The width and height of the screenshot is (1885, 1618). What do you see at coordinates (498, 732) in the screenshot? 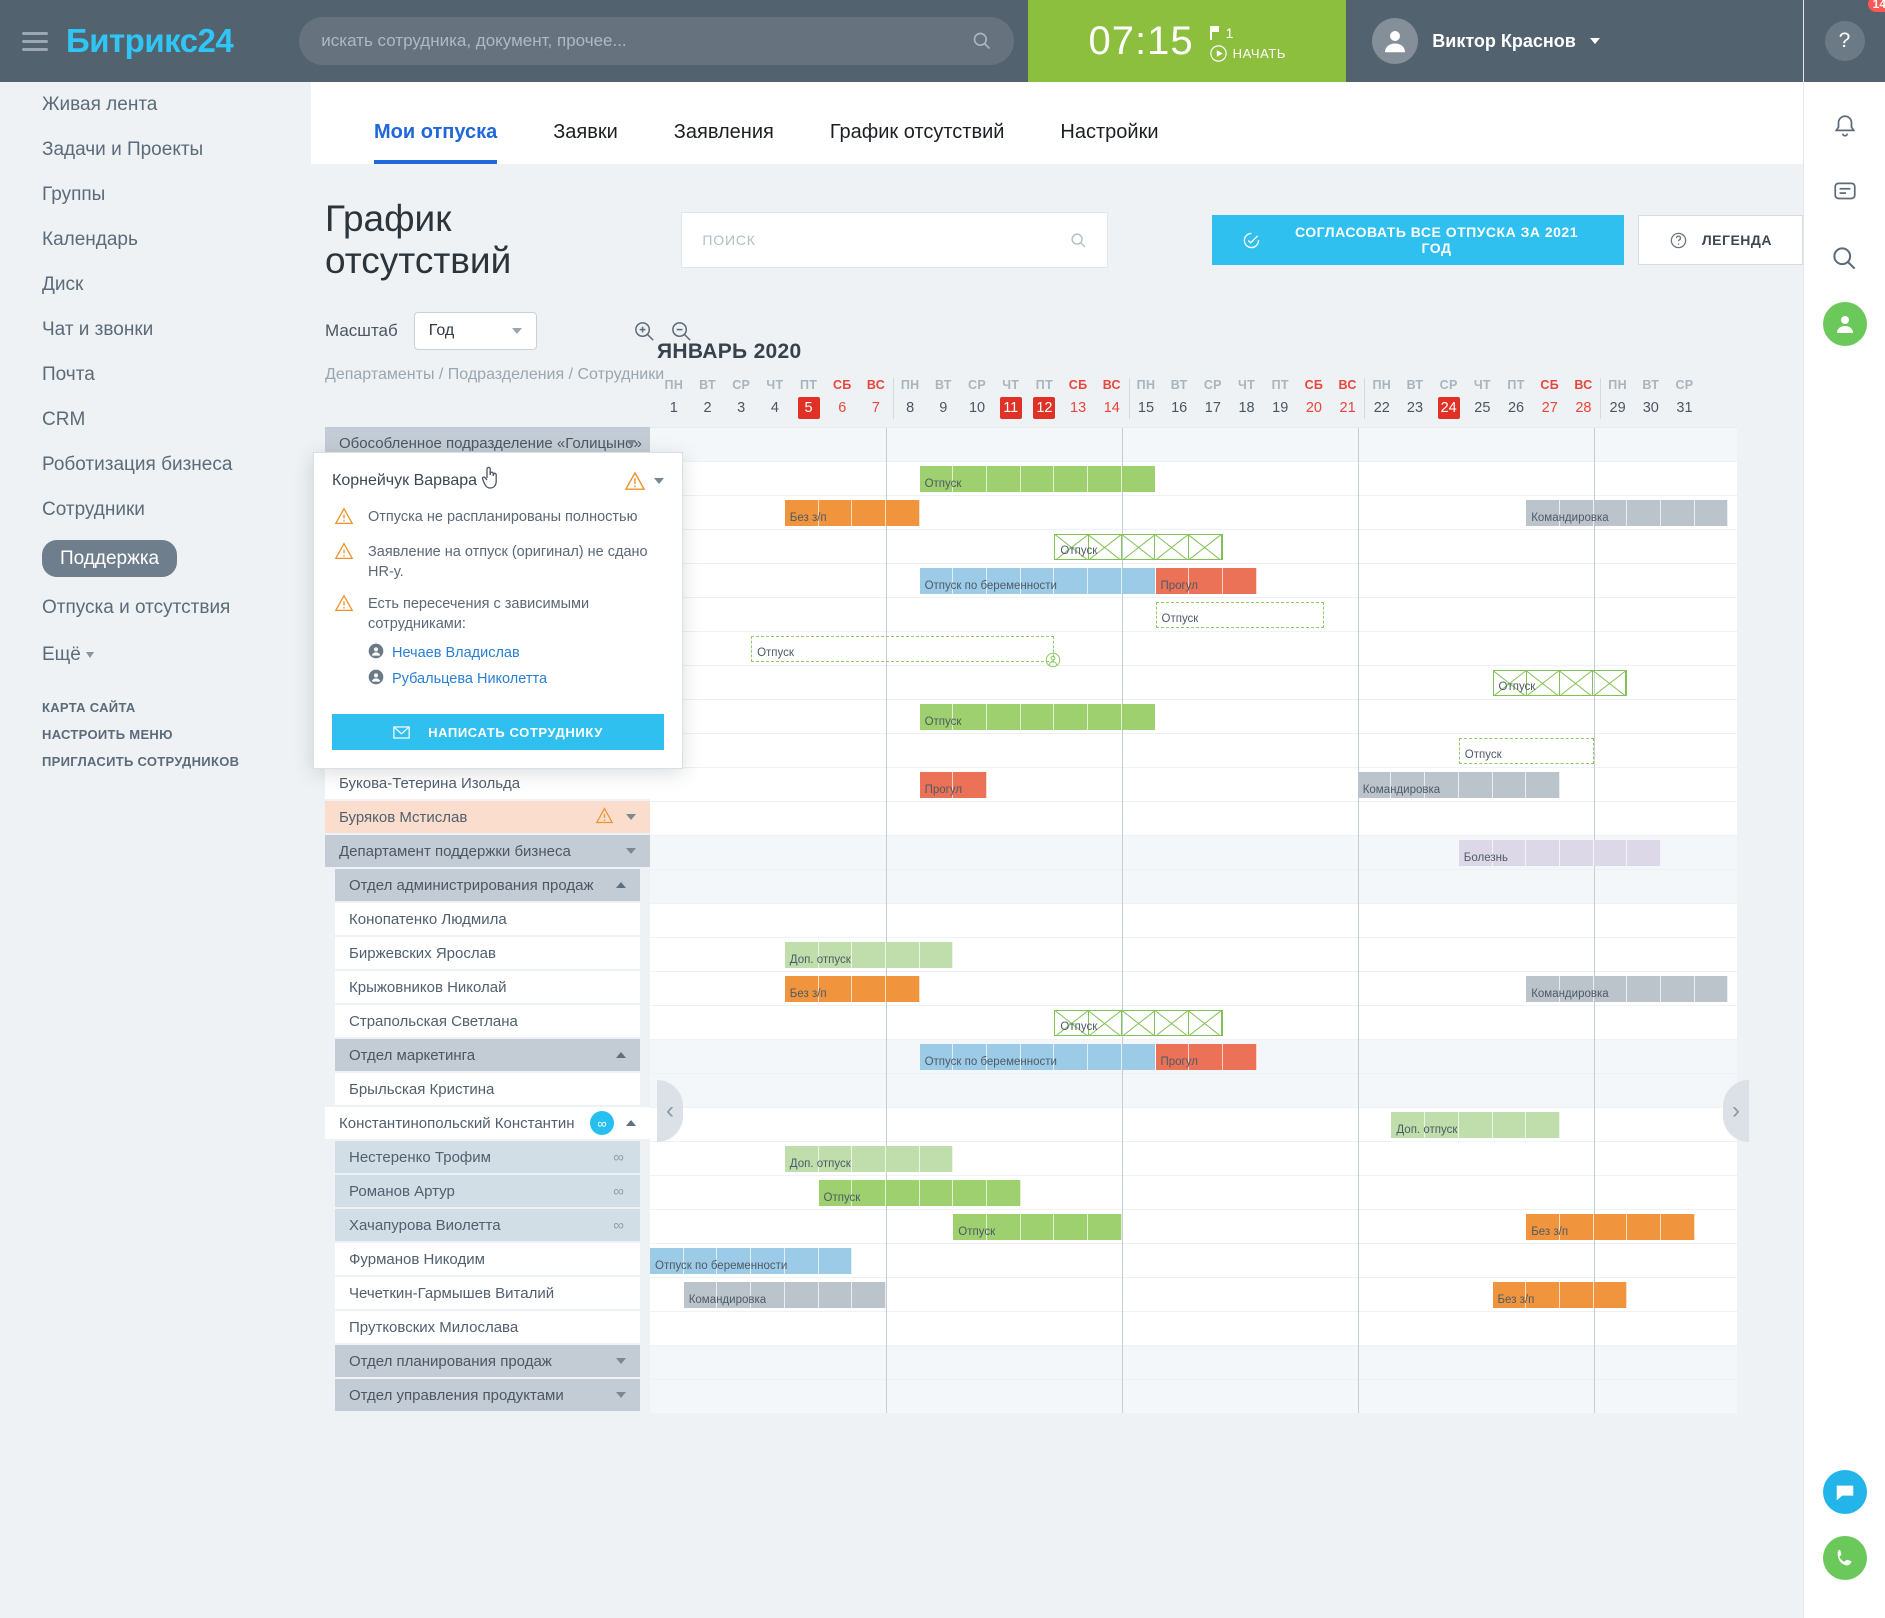
I see `write-to-employee-button: НАПИСАТЬ СОТРУДНИКУ` at bounding box center [498, 732].